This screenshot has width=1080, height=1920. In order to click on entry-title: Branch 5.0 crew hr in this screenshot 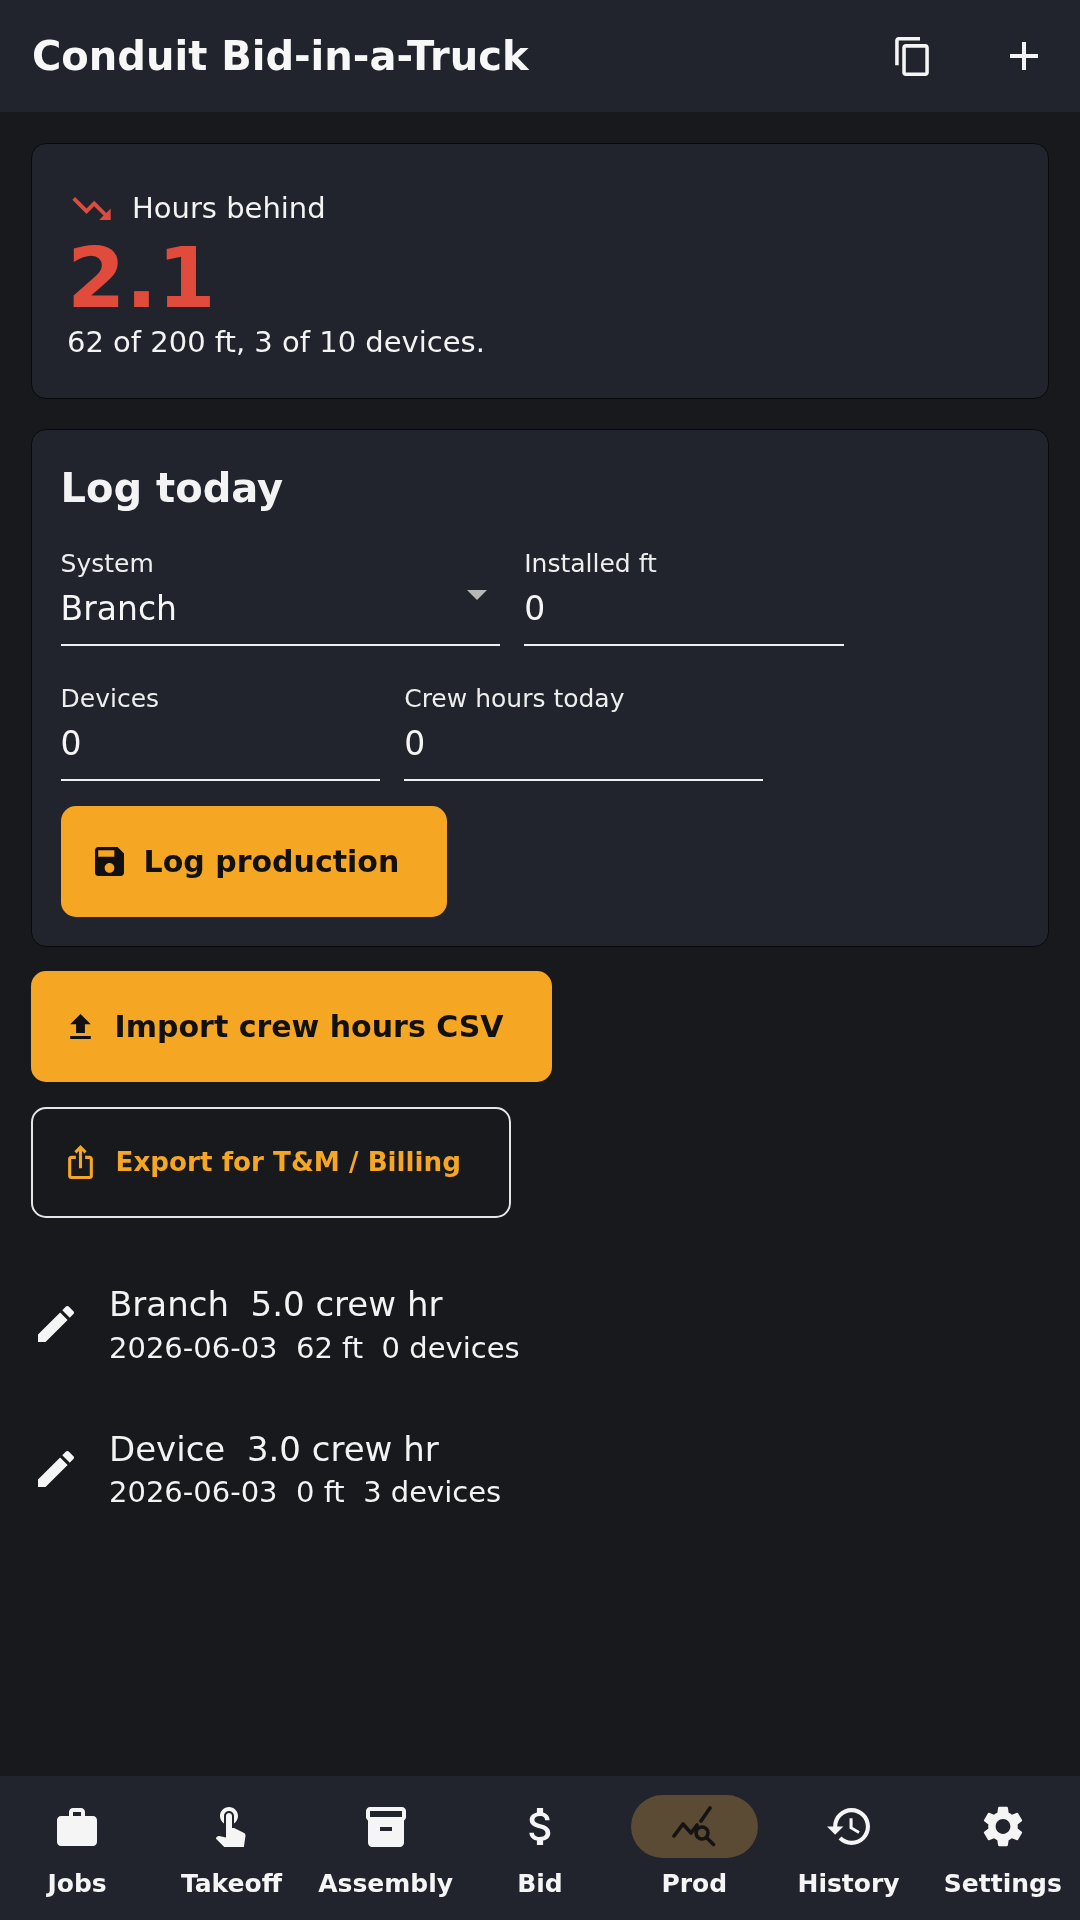, I will do `click(276, 1303)`.